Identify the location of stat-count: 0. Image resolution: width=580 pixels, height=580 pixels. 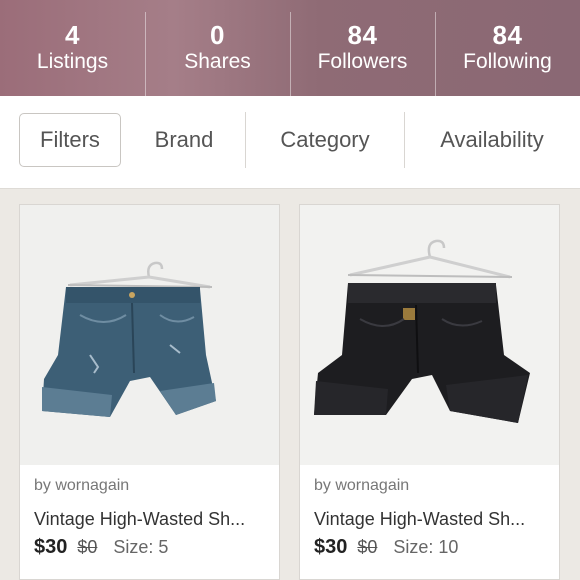
(217, 35).